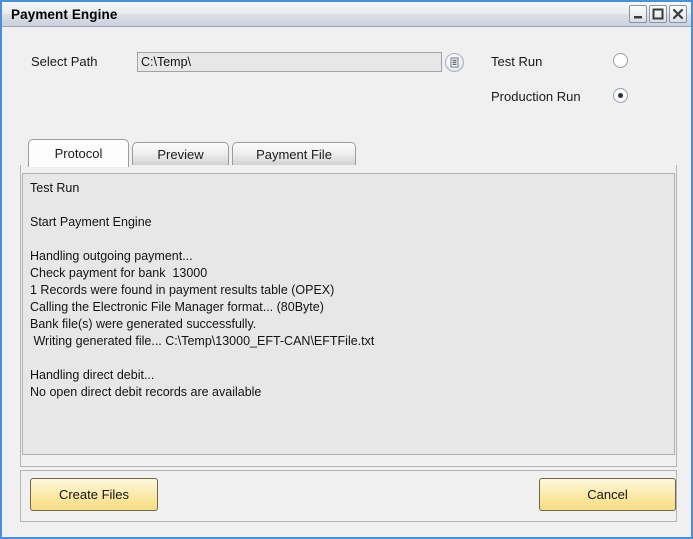 The height and width of the screenshot is (539, 693). What do you see at coordinates (517, 61) in the screenshot?
I see `test-run-label: Test Run` at bounding box center [517, 61].